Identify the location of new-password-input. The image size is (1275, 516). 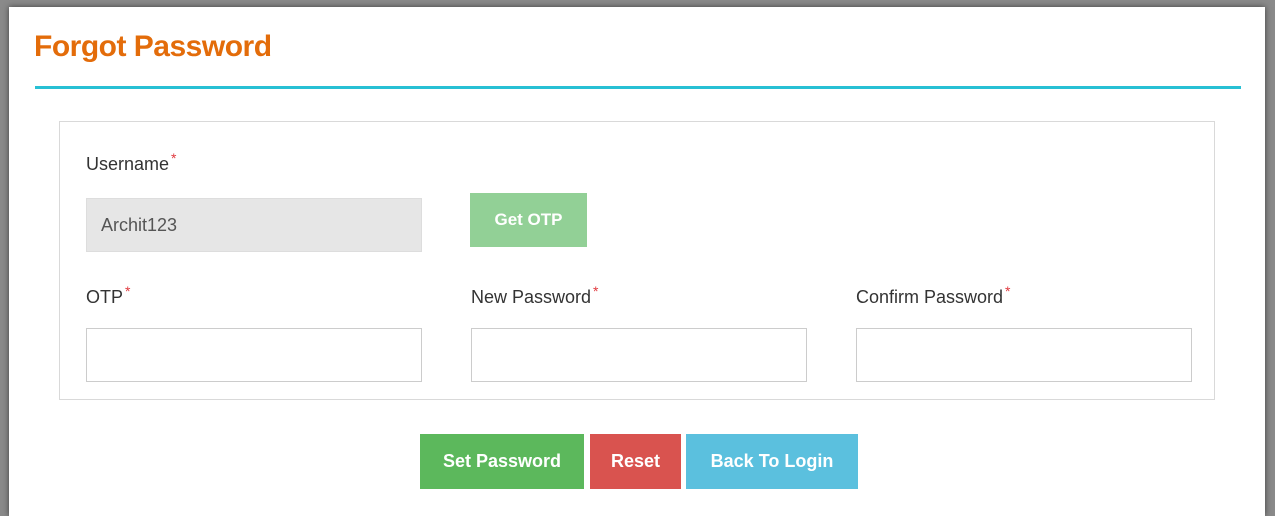
(639, 355).